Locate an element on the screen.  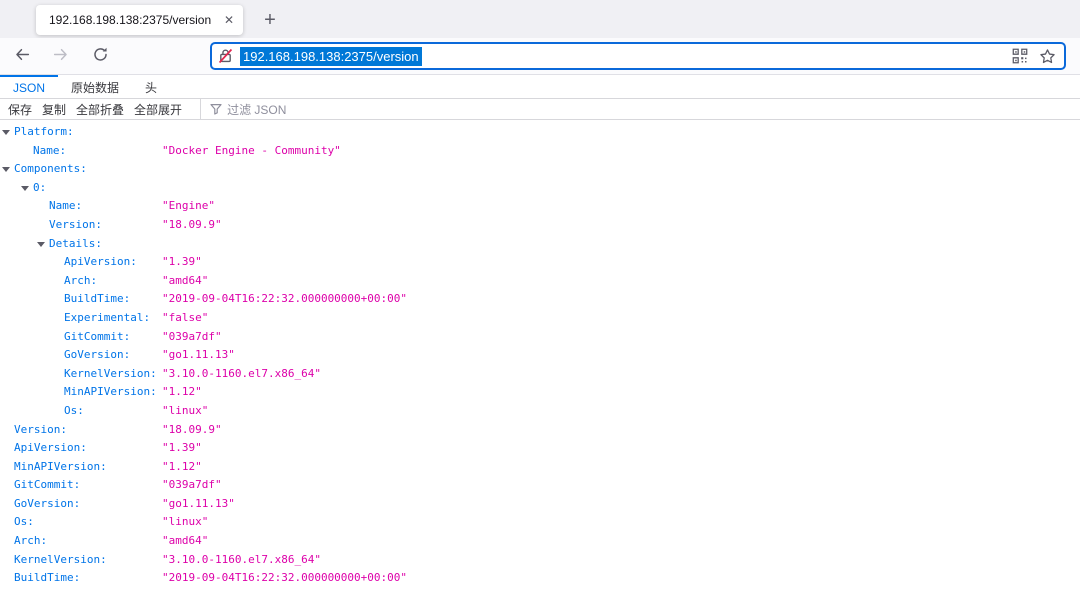
json-row: Name: "Engine" is located at coordinates (540, 206).